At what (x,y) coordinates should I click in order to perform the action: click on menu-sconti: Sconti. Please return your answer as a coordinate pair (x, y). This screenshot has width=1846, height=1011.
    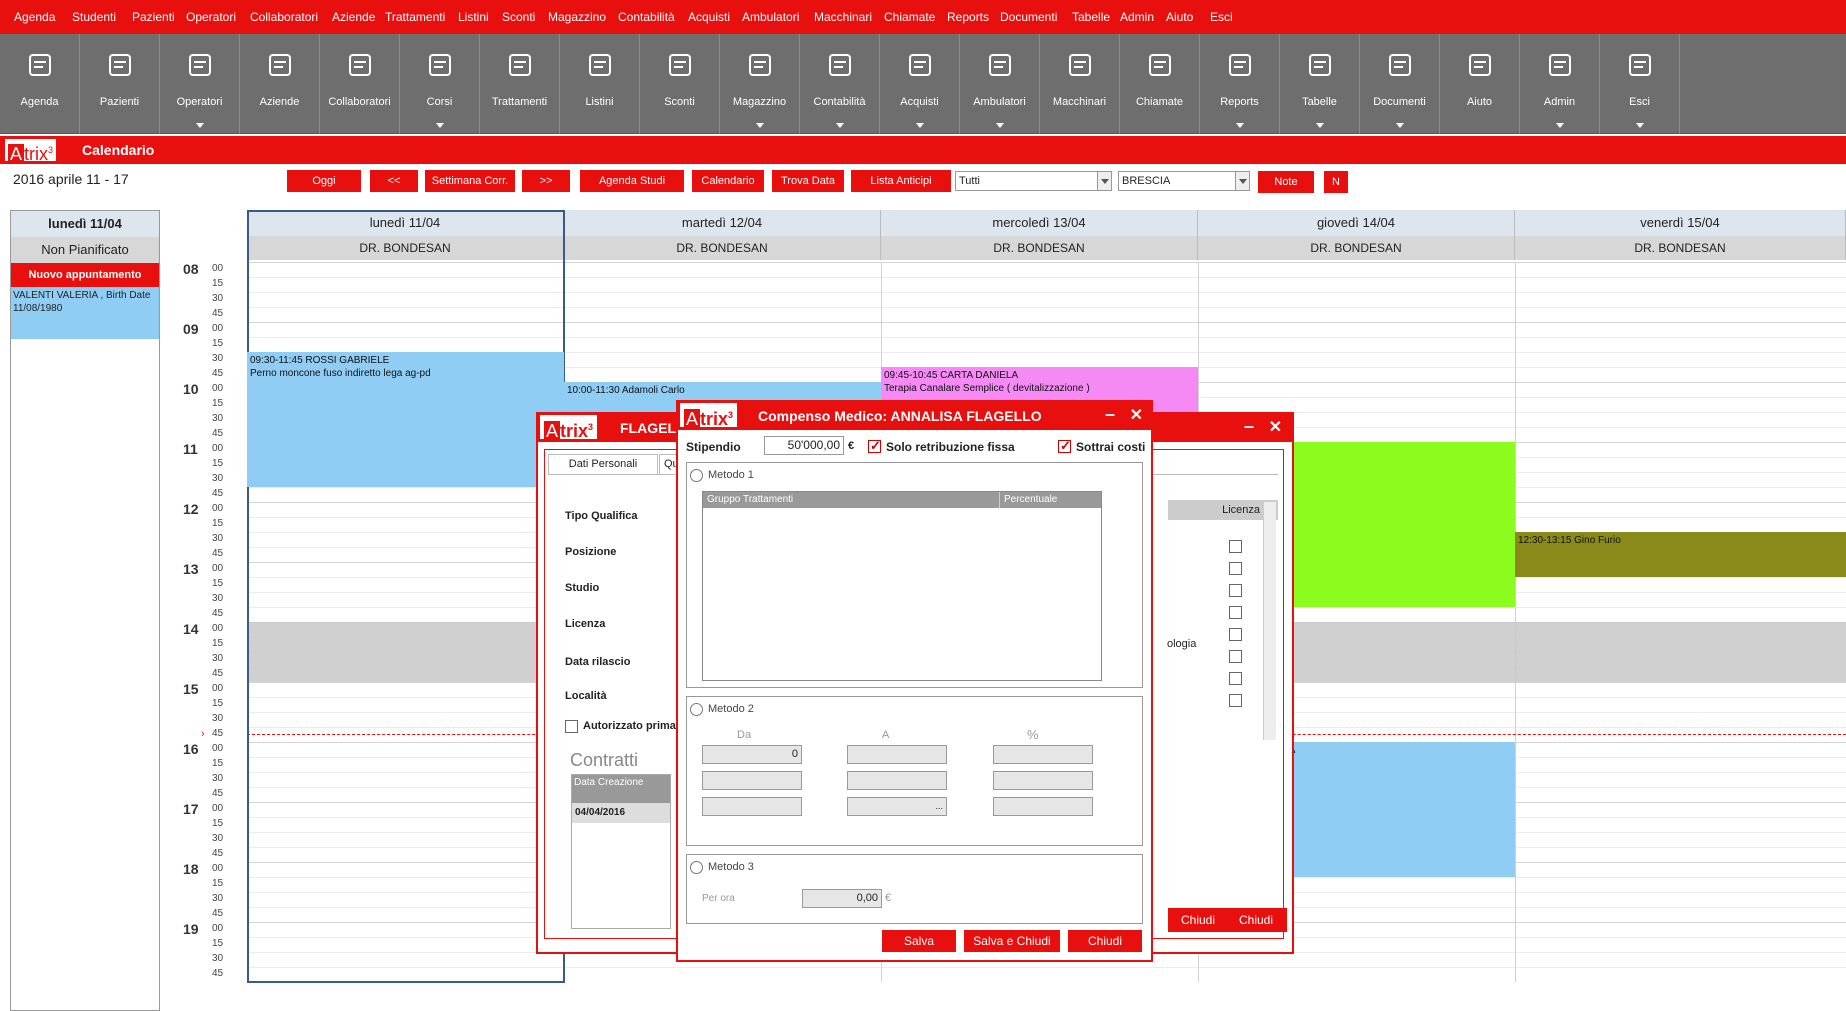
    Looking at the image, I should click on (518, 17).